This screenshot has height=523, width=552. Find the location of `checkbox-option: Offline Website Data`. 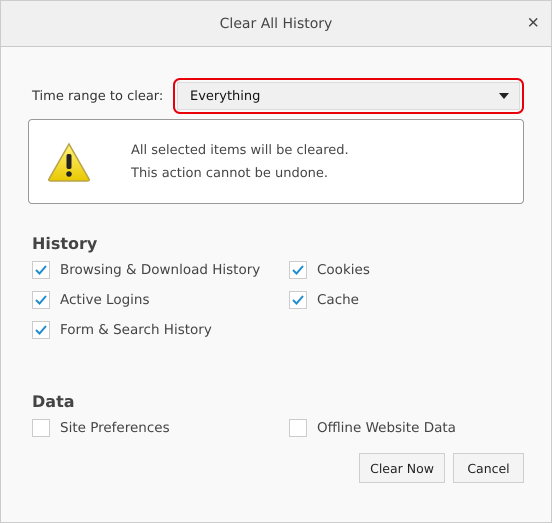

checkbox-option: Offline Website Data is located at coordinates (406, 428).